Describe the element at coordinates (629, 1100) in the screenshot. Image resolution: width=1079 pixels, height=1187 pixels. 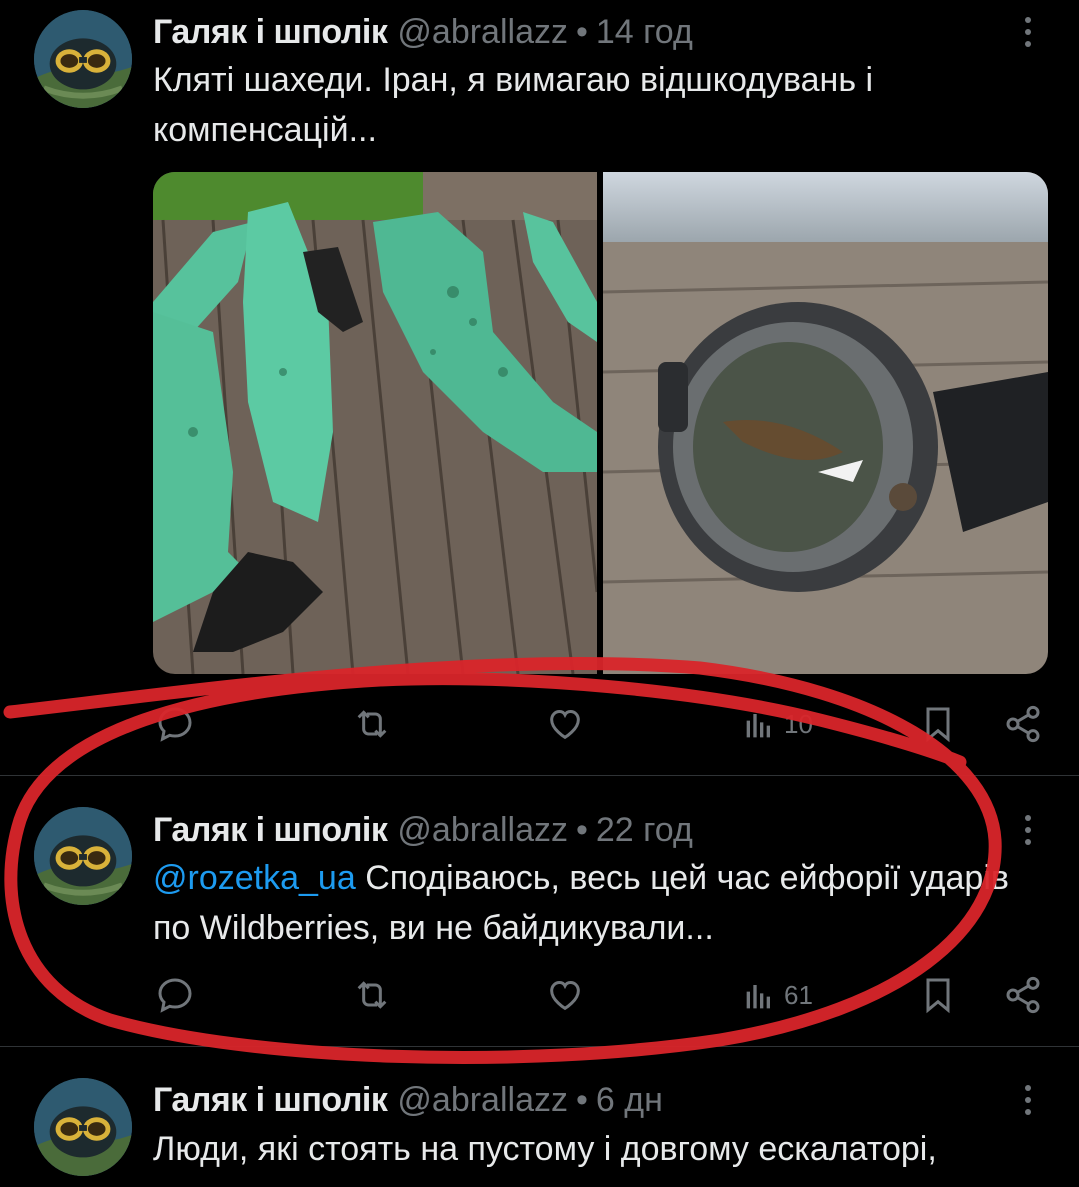
I see `timestamp: 6 дн` at that location.